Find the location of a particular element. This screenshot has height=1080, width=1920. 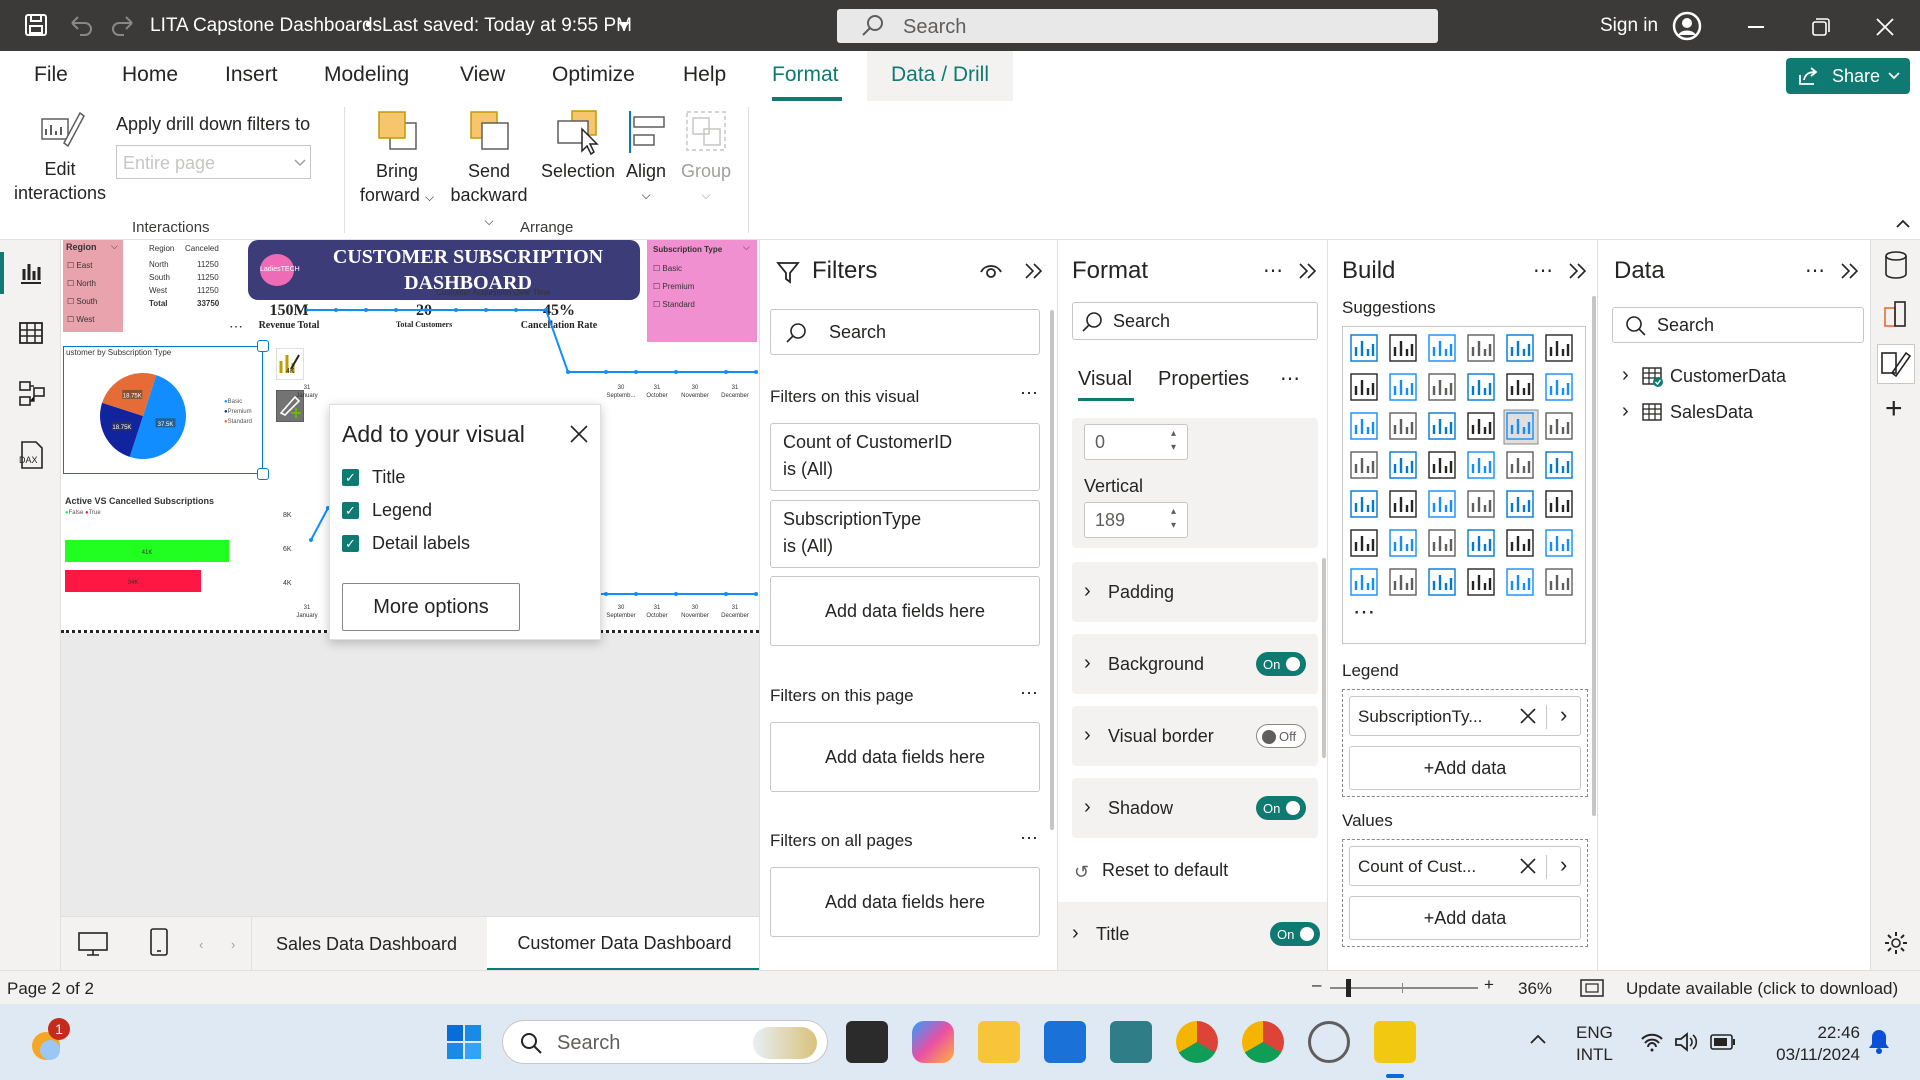

background-toggle: On is located at coordinates (1281, 664).